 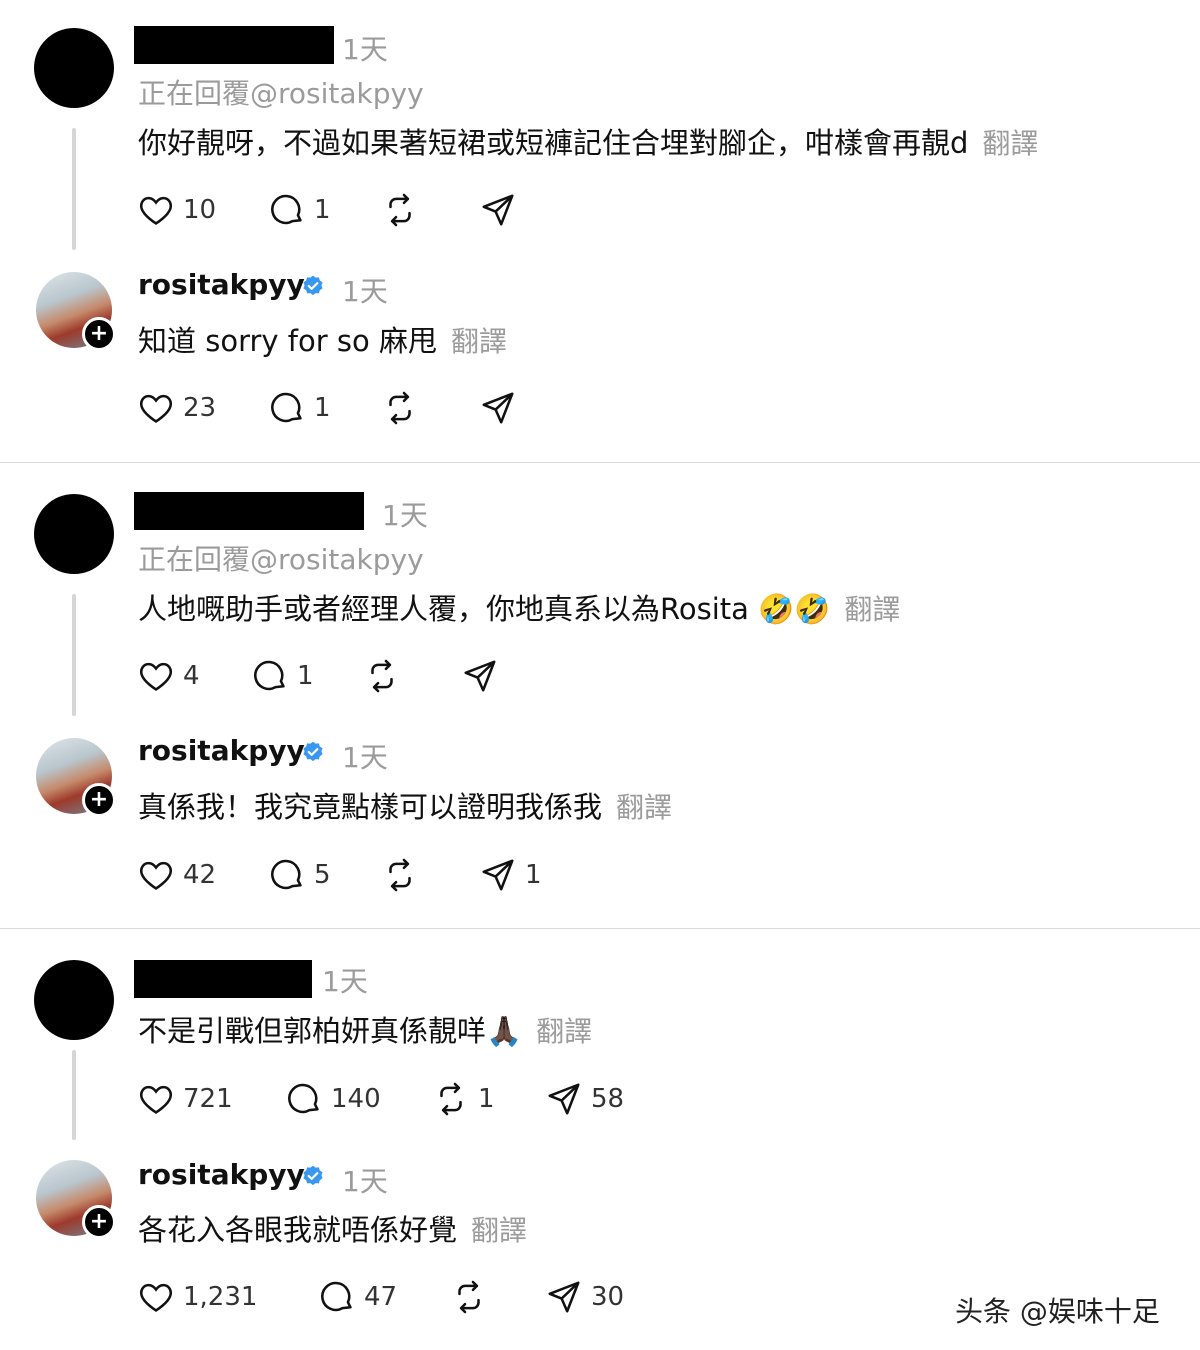 I want to click on like-count: 4, so click(x=191, y=676).